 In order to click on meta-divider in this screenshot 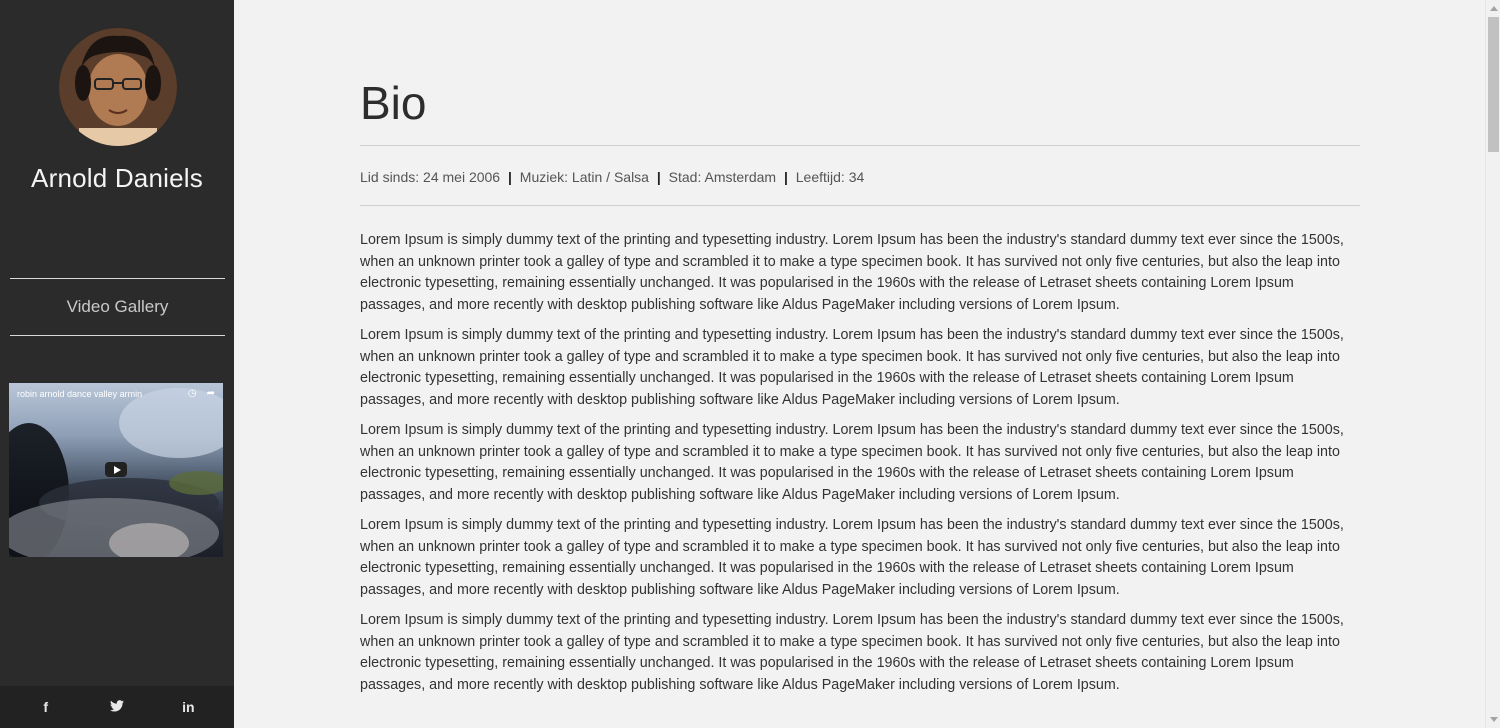, I will do `click(860, 205)`.